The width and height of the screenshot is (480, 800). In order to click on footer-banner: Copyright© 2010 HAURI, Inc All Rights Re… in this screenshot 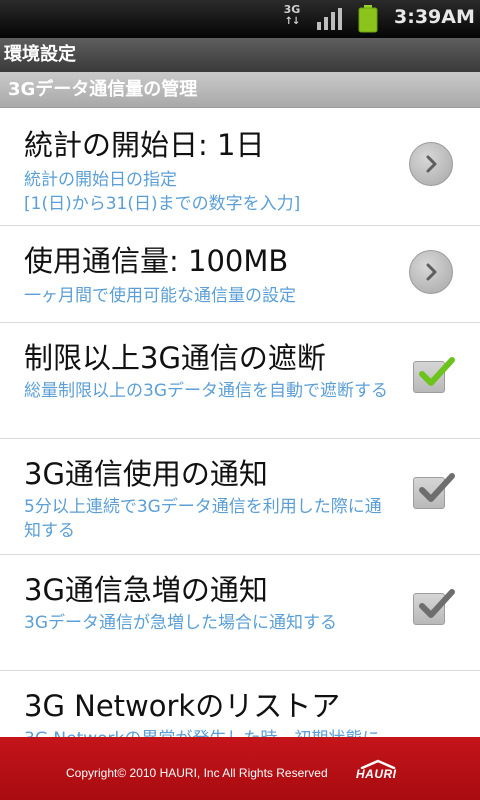, I will do `click(240, 768)`.